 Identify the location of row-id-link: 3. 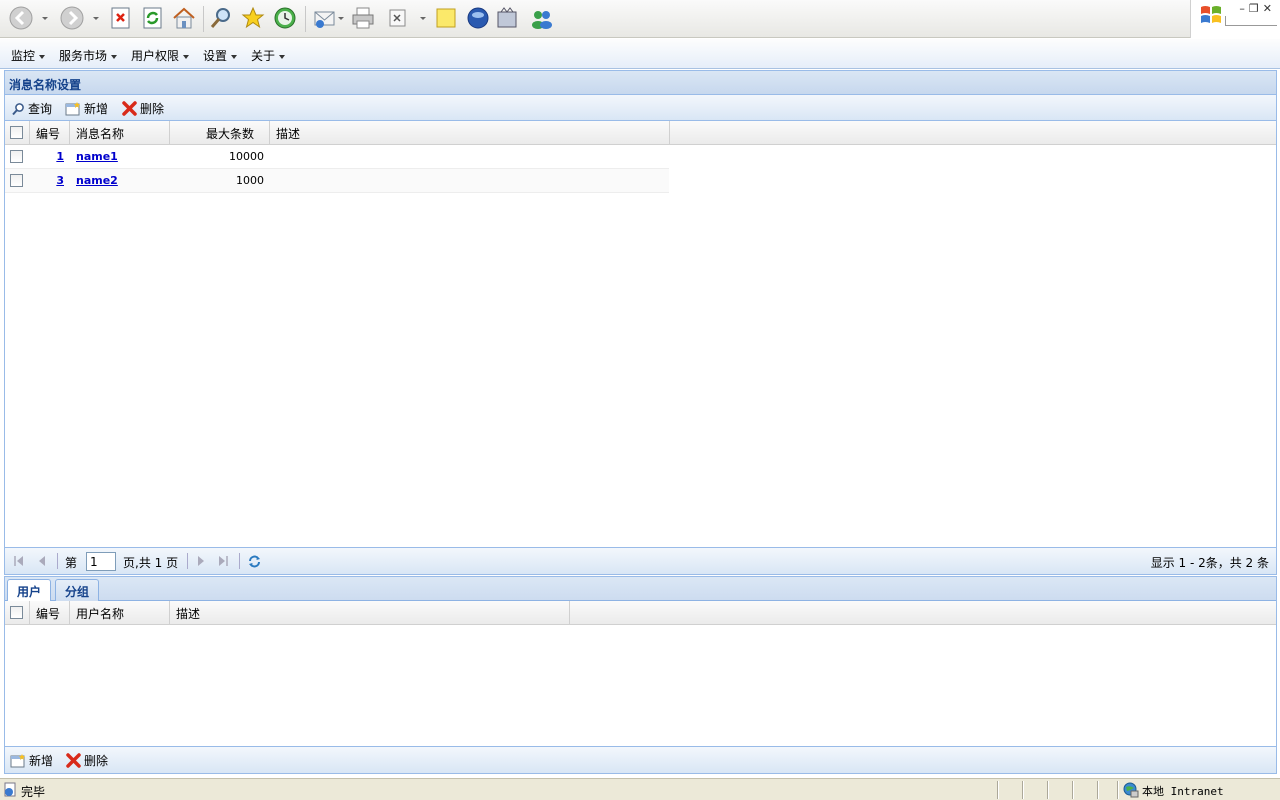
(60, 180).